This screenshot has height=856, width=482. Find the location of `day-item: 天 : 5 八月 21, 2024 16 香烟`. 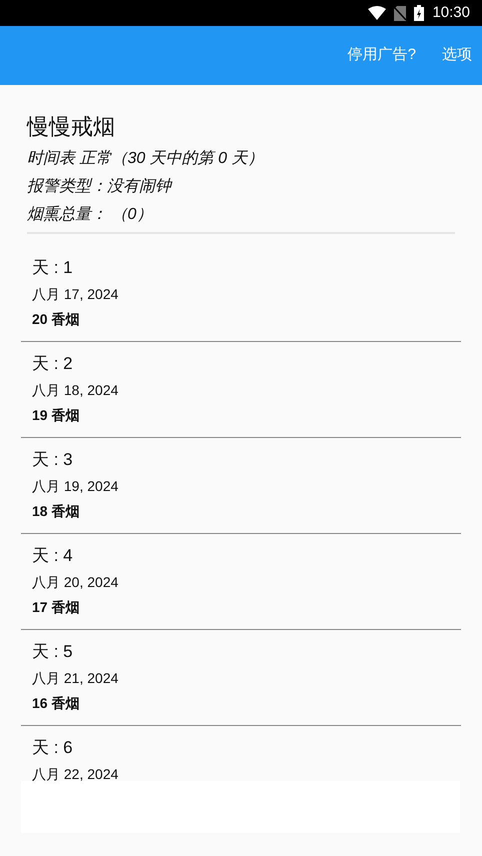

day-item: 天 : 5 八月 21, 2024 16 香烟 is located at coordinates (241, 678).